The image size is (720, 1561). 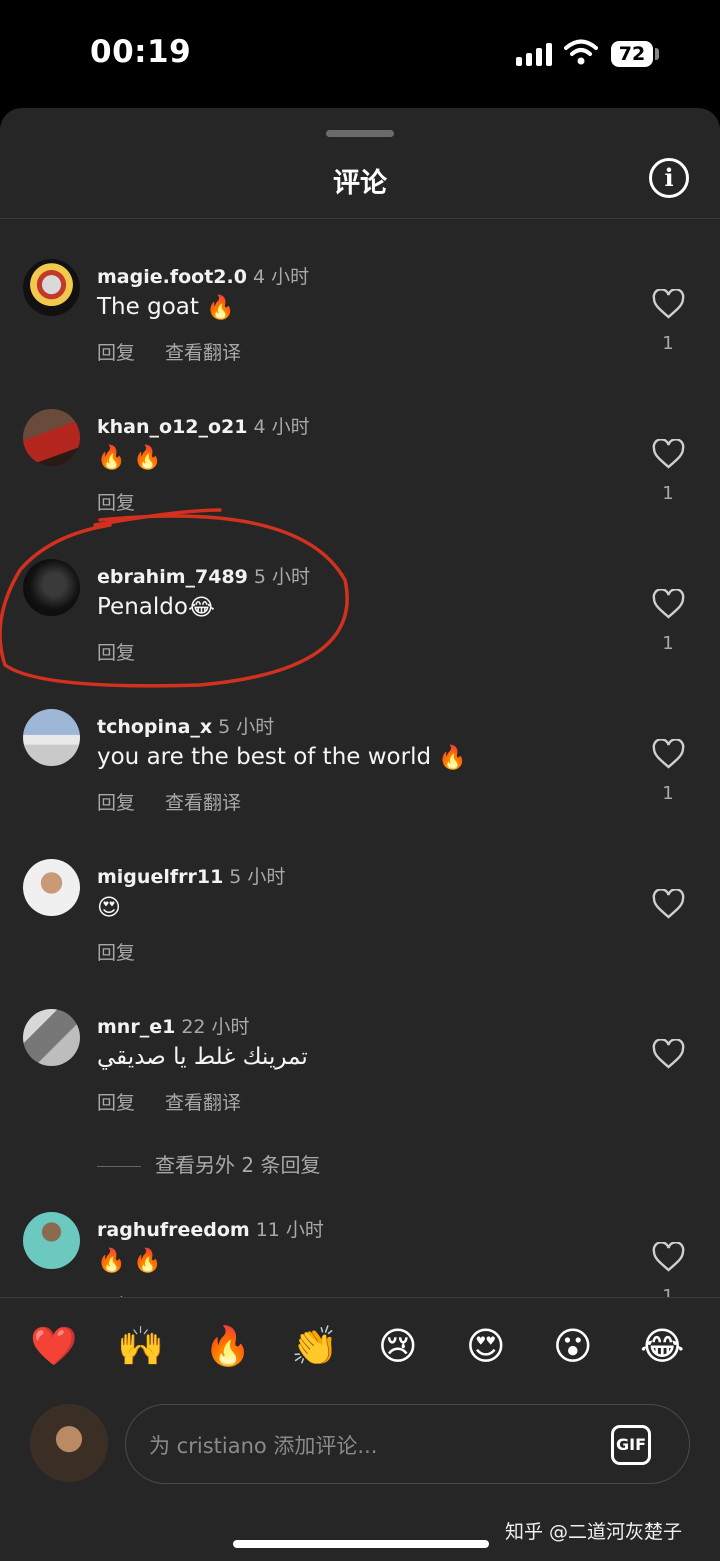 What do you see at coordinates (201, 607) in the screenshot?
I see `tears-of-joy-emoji: 😂` at bounding box center [201, 607].